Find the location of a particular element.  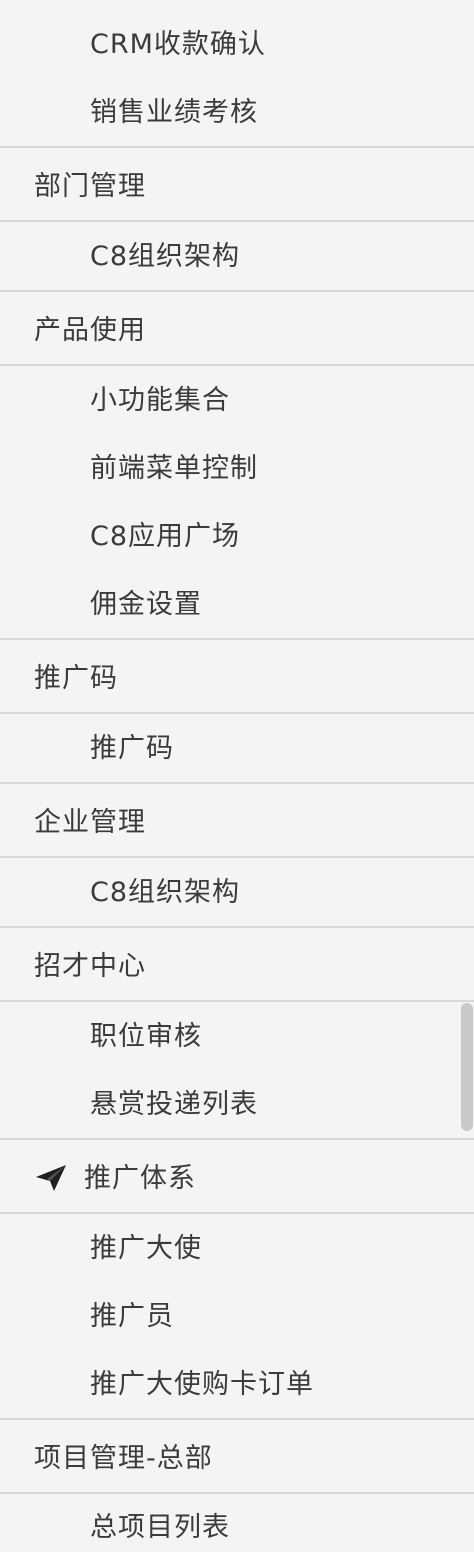

menu-group-label: 项目管理-总部 is located at coordinates (123, 1458).